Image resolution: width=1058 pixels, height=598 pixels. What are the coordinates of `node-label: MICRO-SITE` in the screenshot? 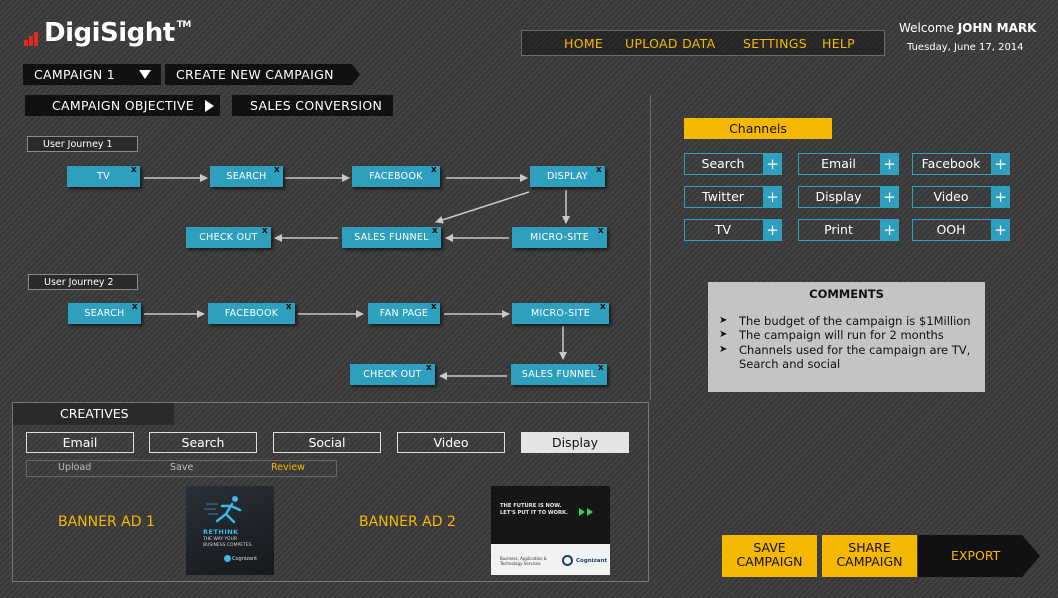 It's located at (559, 237).